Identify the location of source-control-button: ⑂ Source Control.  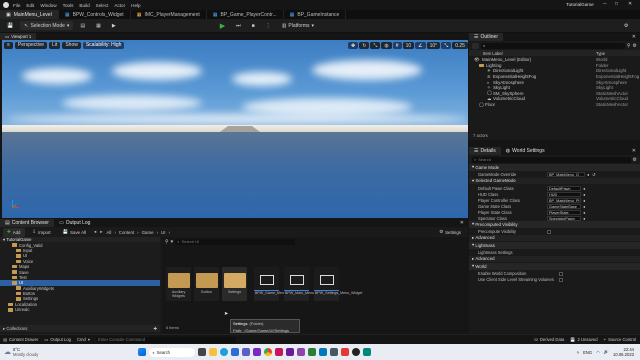
(620, 339).